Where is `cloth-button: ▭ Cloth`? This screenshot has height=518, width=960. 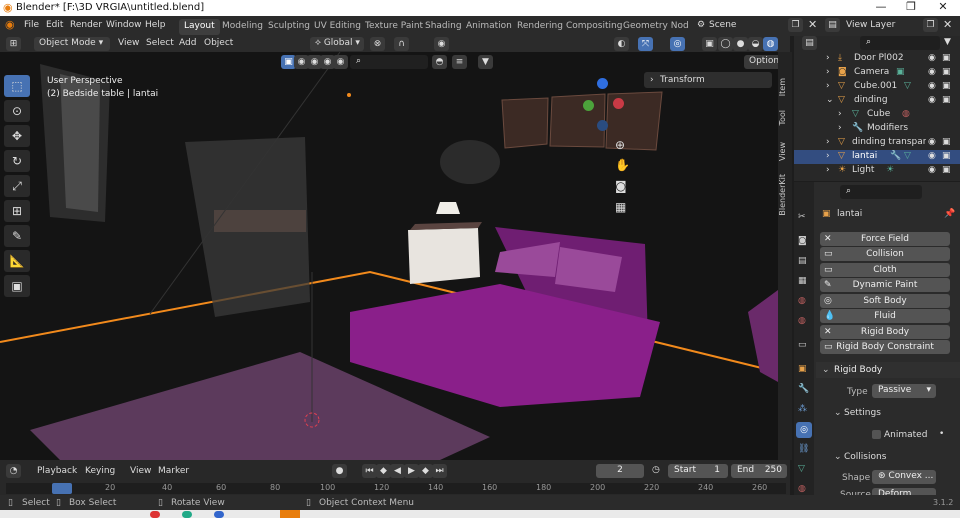
cloth-button: ▭ Cloth is located at coordinates (885, 270).